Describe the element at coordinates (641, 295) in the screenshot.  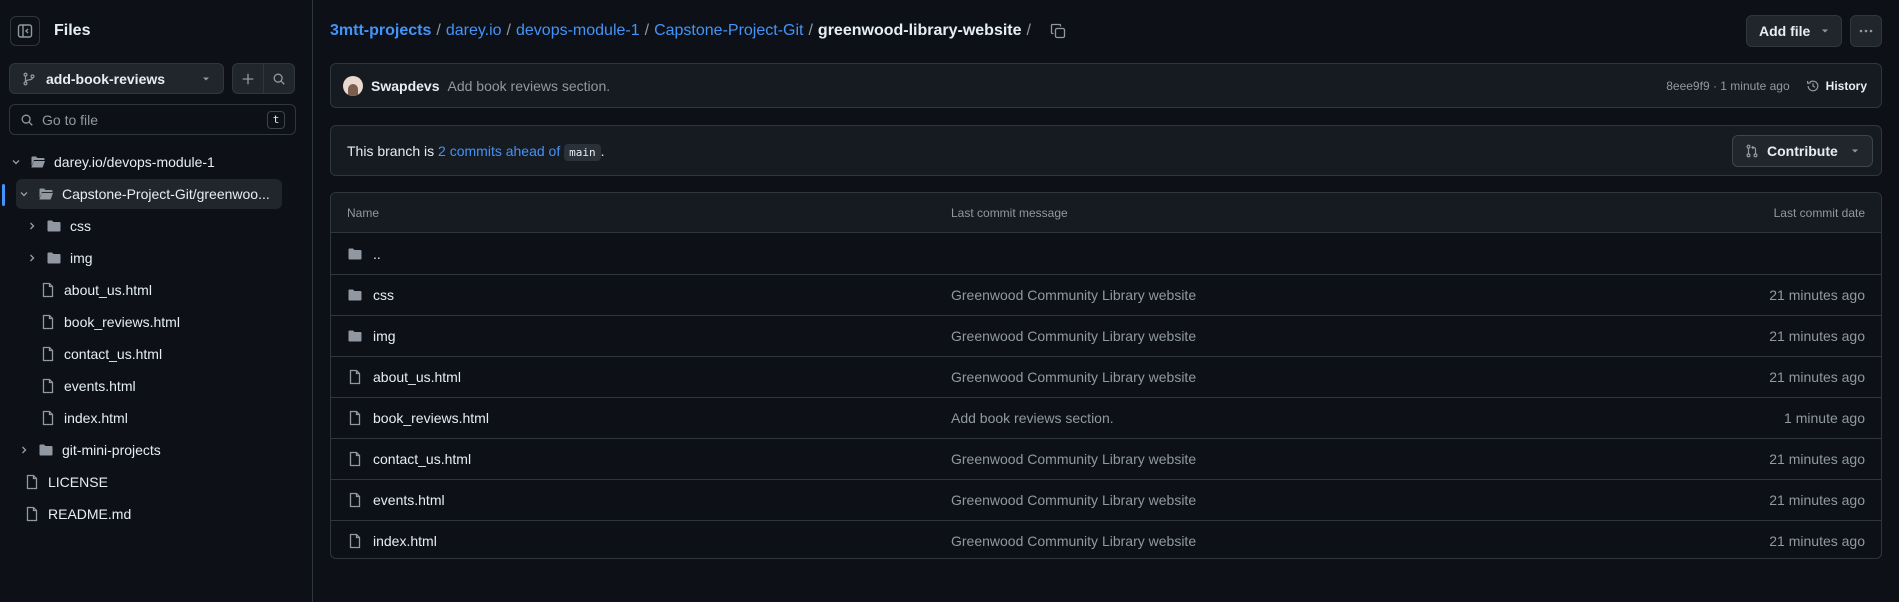
I see `row-name-cell: css` at that location.